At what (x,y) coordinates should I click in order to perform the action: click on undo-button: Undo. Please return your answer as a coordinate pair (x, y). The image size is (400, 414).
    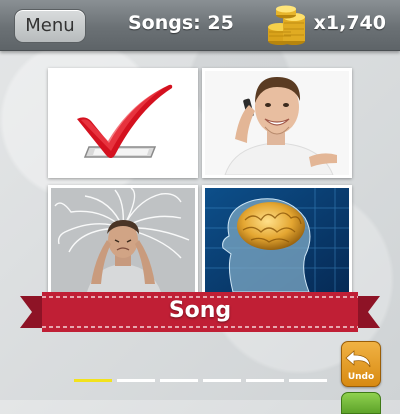
    Looking at the image, I should click on (361, 364).